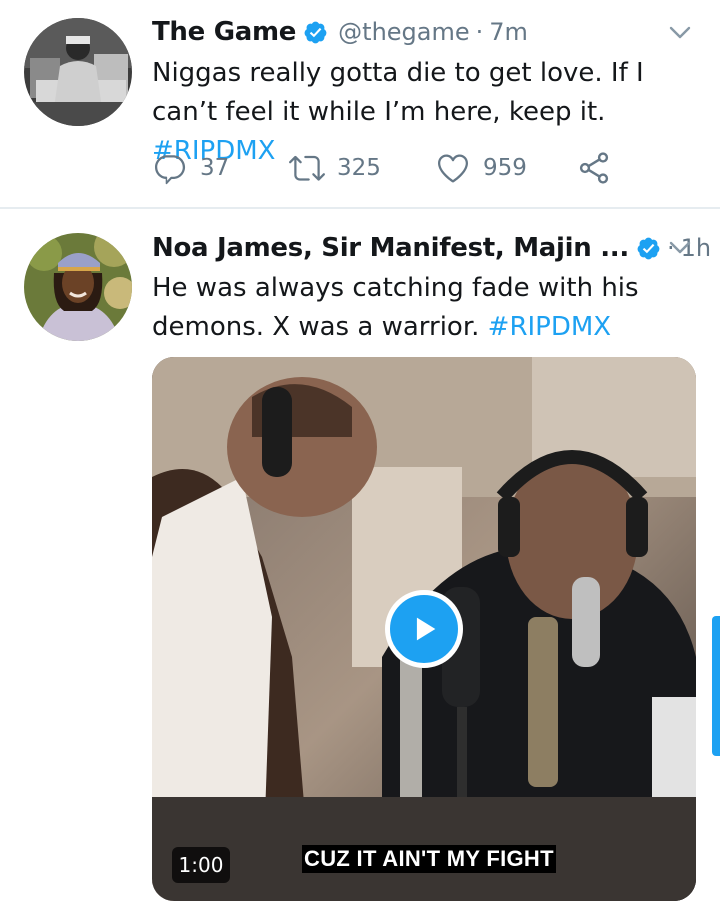  I want to click on share-icon, so click(594, 168).